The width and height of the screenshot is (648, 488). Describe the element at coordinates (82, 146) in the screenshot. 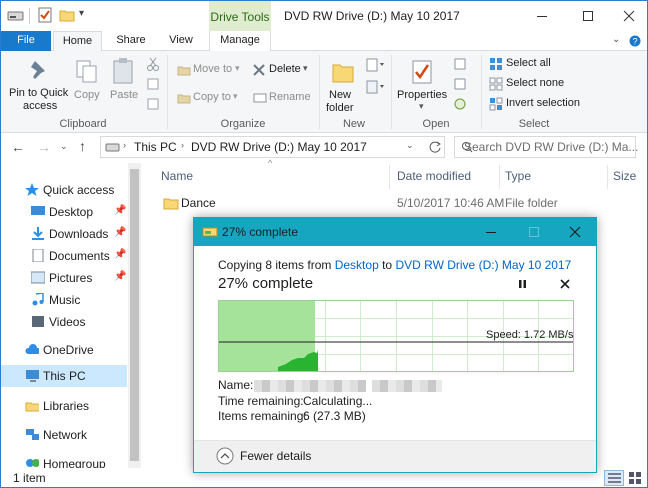

I see `up-arrow-icon: ↑` at that location.